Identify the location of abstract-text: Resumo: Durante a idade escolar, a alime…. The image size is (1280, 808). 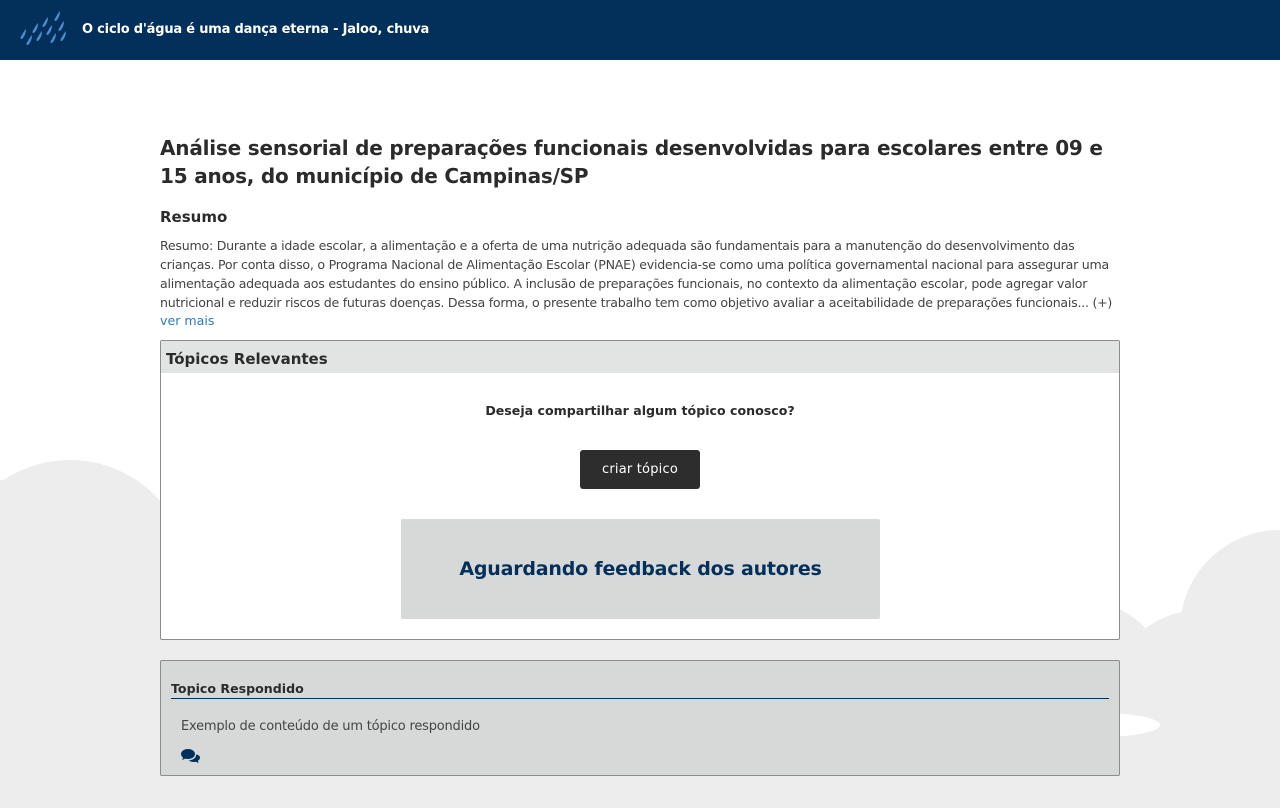
(636, 274).